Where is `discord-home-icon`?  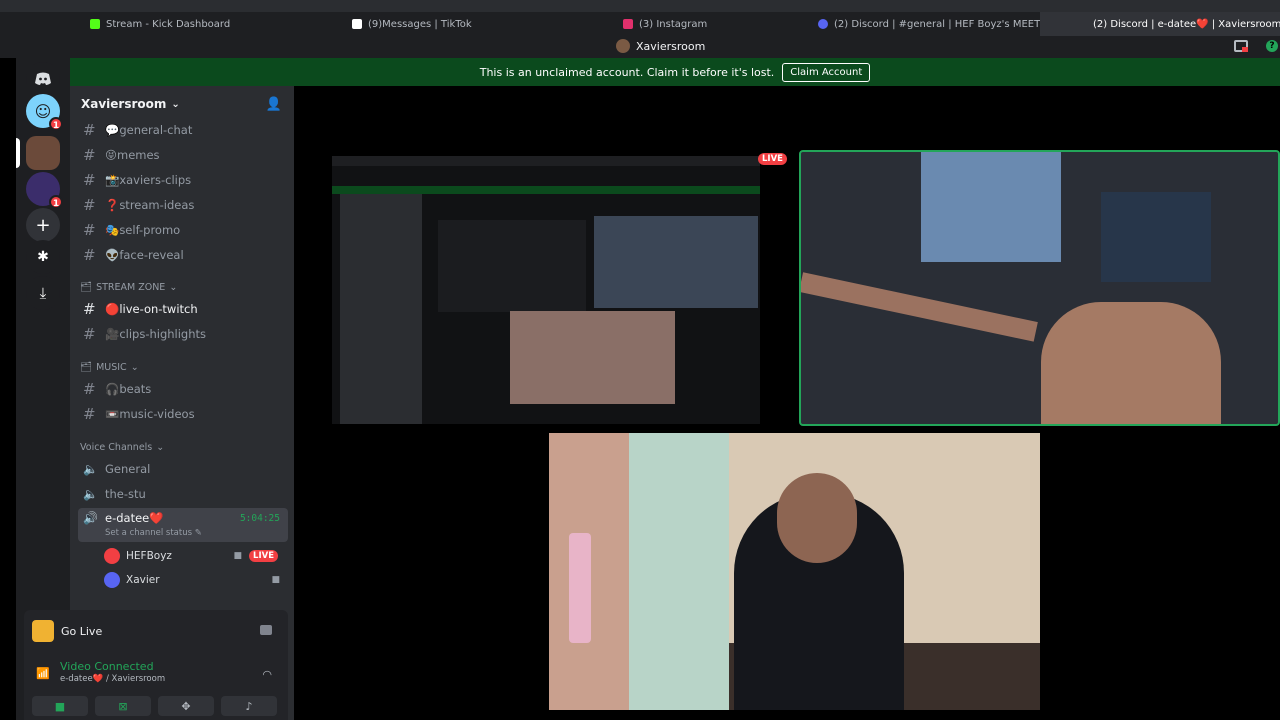 discord-home-icon is located at coordinates (43, 79).